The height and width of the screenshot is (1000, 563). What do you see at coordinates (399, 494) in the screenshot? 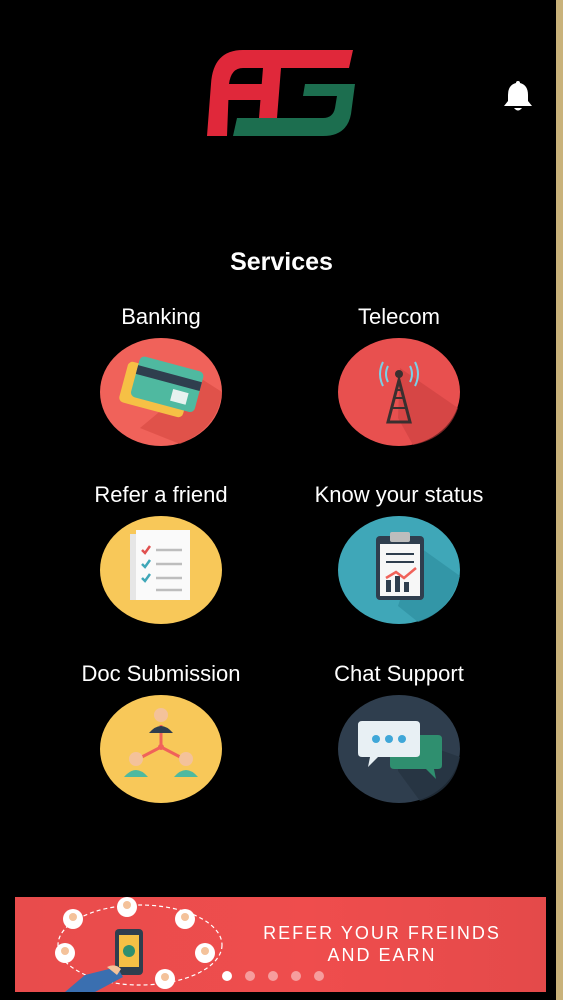
I see `service-label: Know your status` at bounding box center [399, 494].